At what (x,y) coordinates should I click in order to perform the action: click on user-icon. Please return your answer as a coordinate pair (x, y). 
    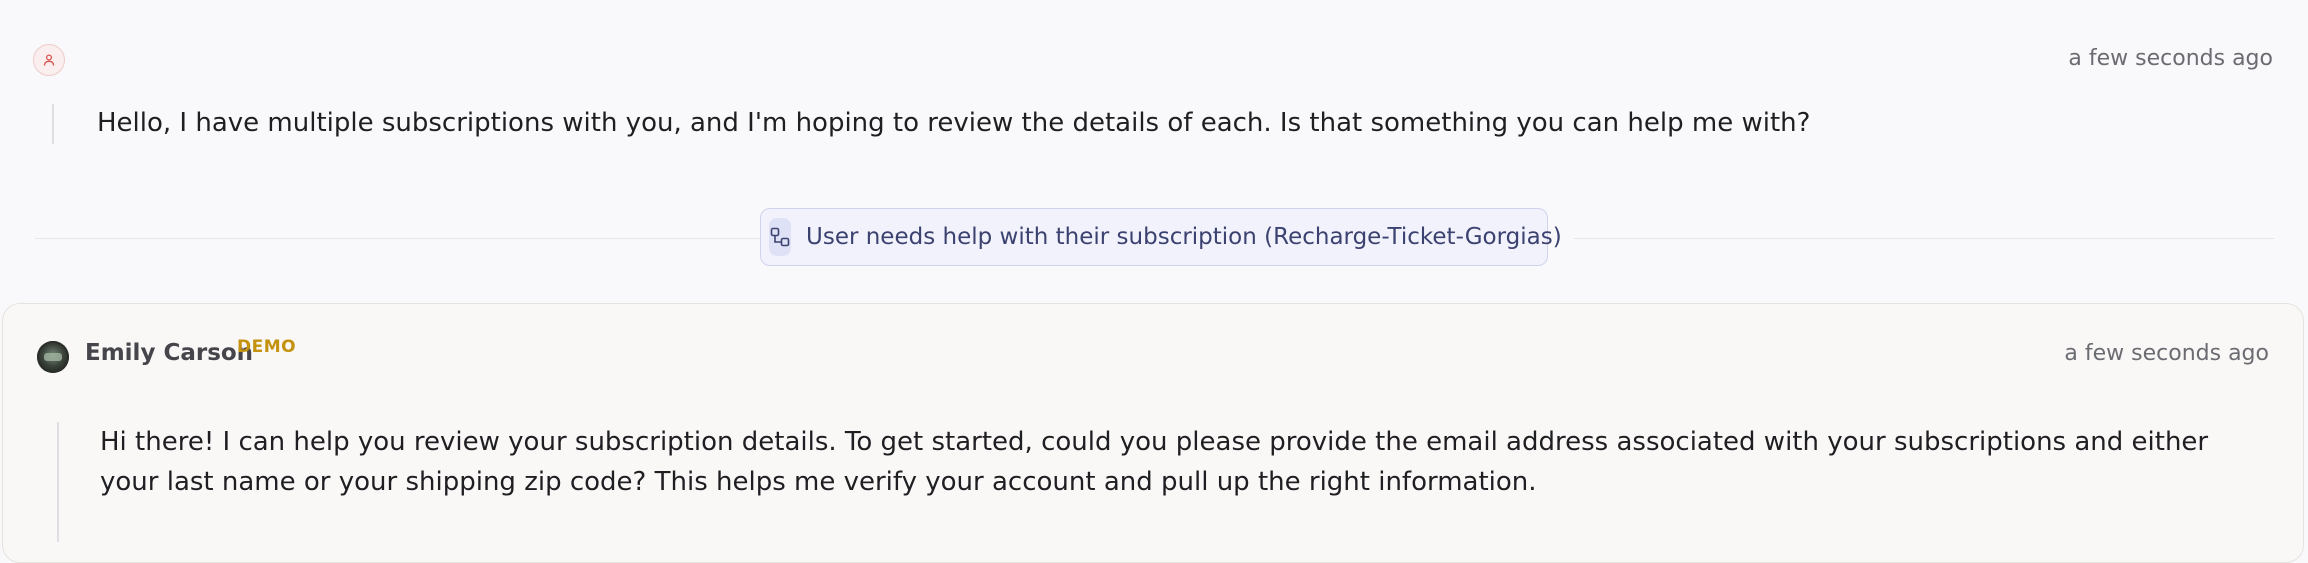
    Looking at the image, I should click on (49, 60).